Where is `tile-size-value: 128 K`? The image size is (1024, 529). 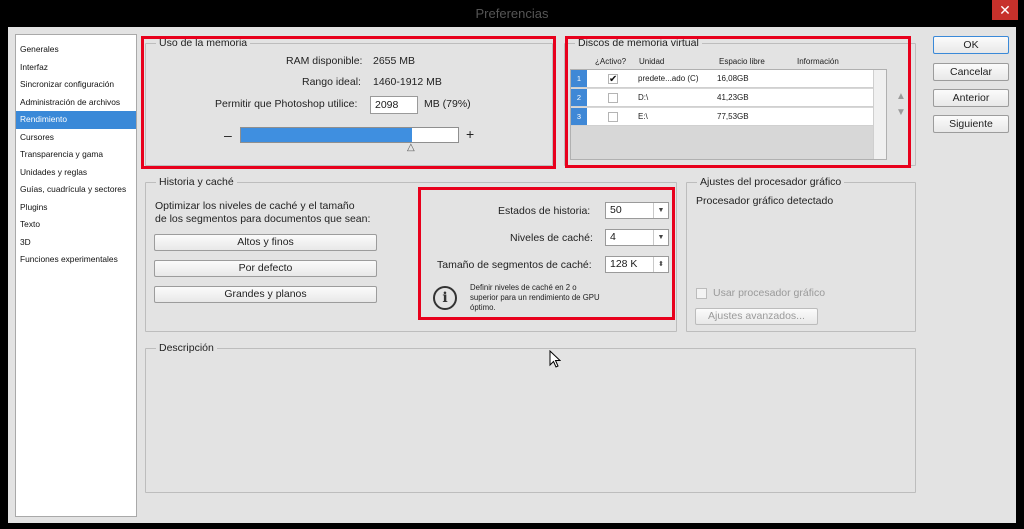 tile-size-value: 128 K is located at coordinates (624, 264).